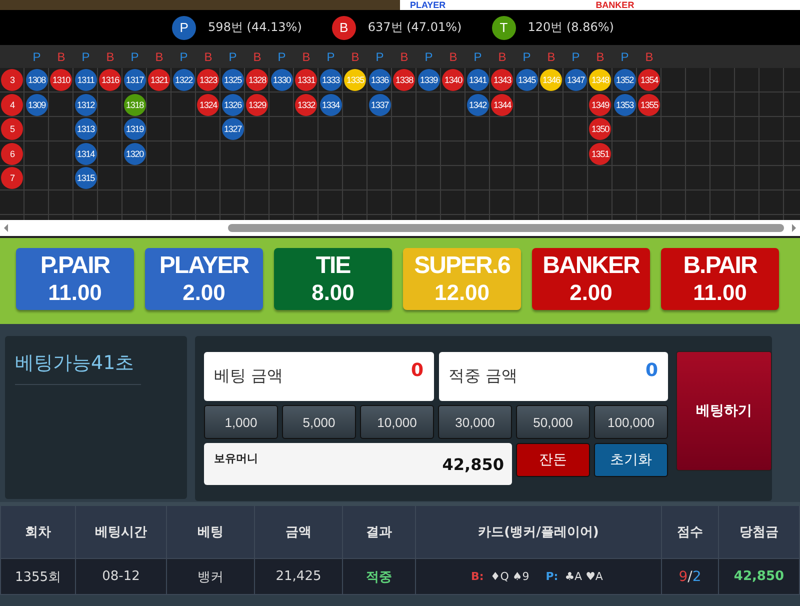 Image resolution: width=800 pixels, height=606 pixels. Describe the element at coordinates (298, 576) in the screenshot. I see `table-cell: 21,425` at that location.